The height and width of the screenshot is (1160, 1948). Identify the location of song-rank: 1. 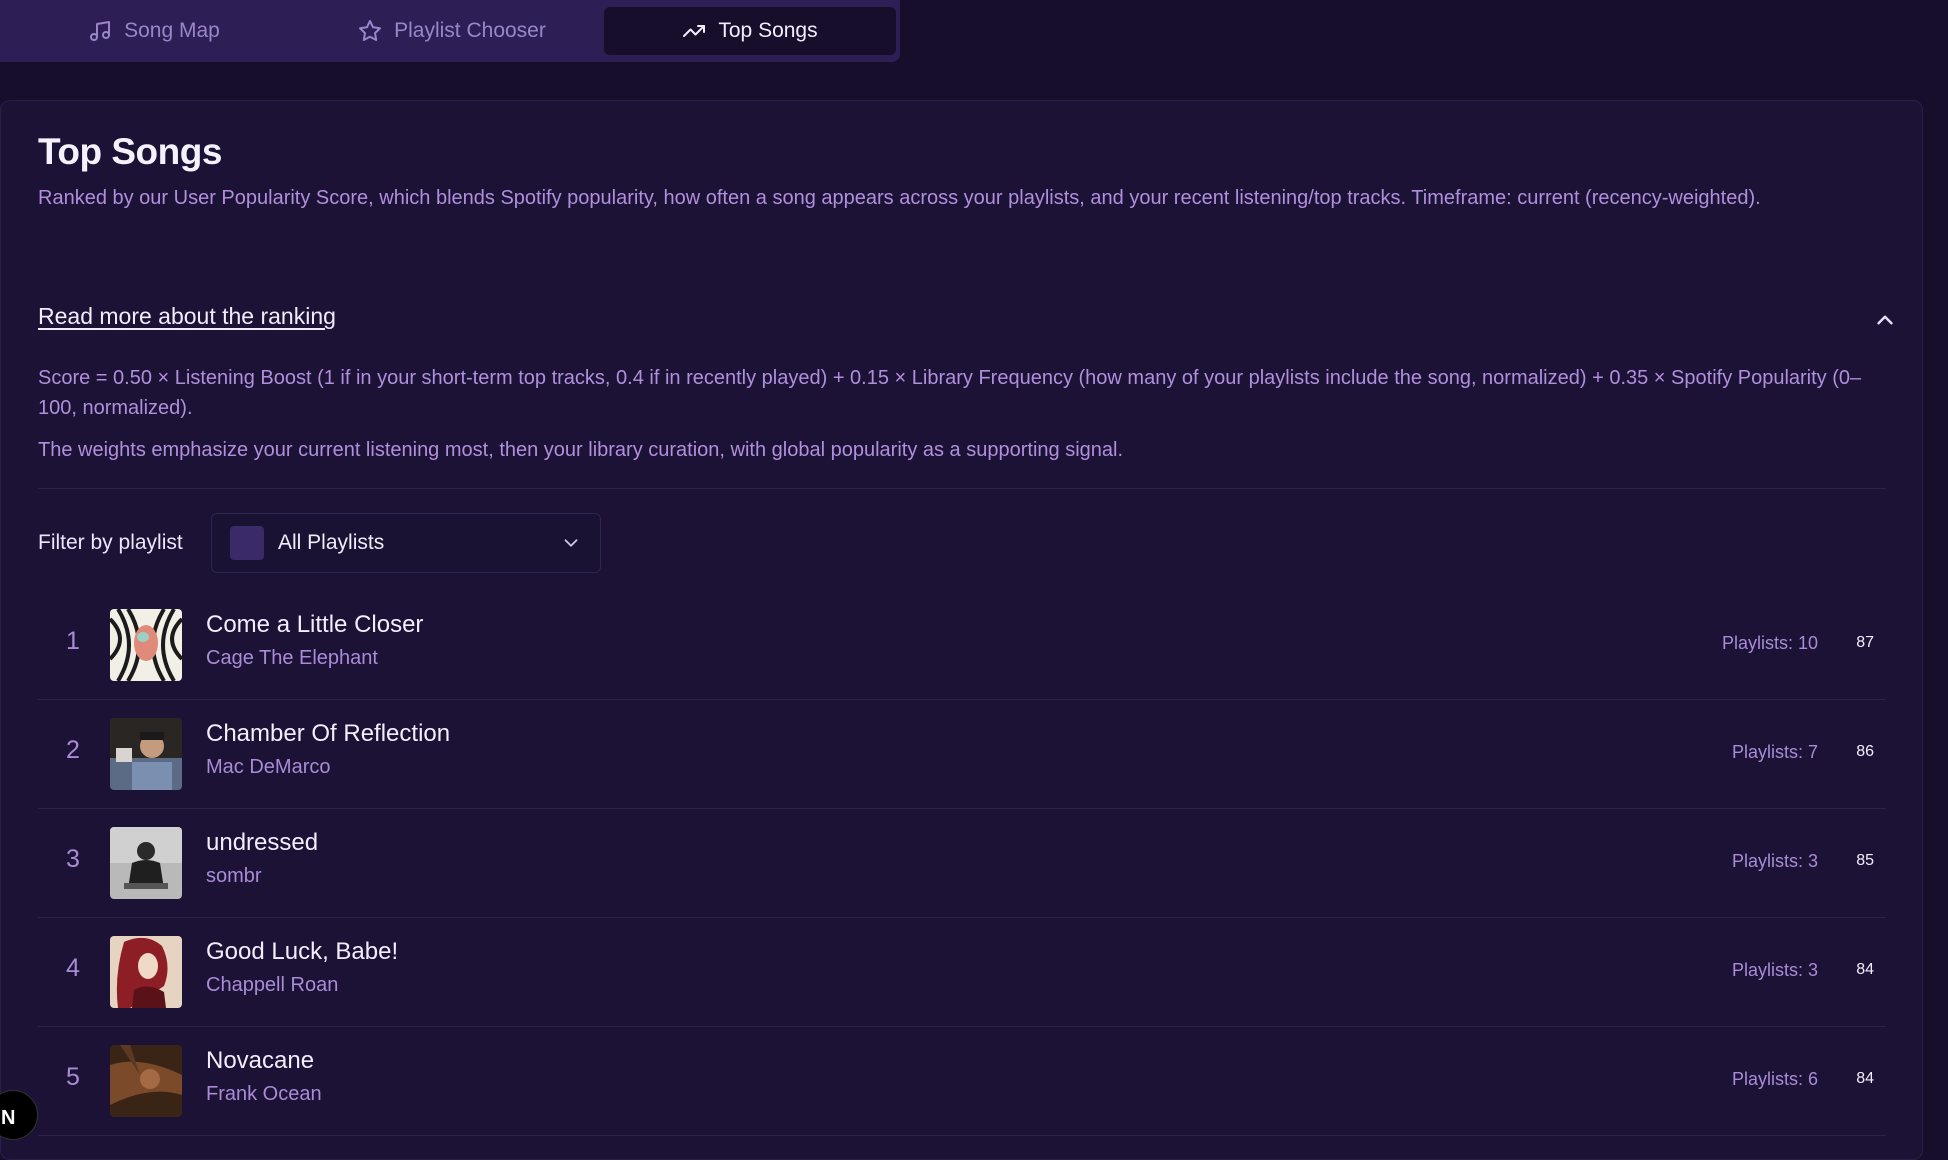
(73, 641).